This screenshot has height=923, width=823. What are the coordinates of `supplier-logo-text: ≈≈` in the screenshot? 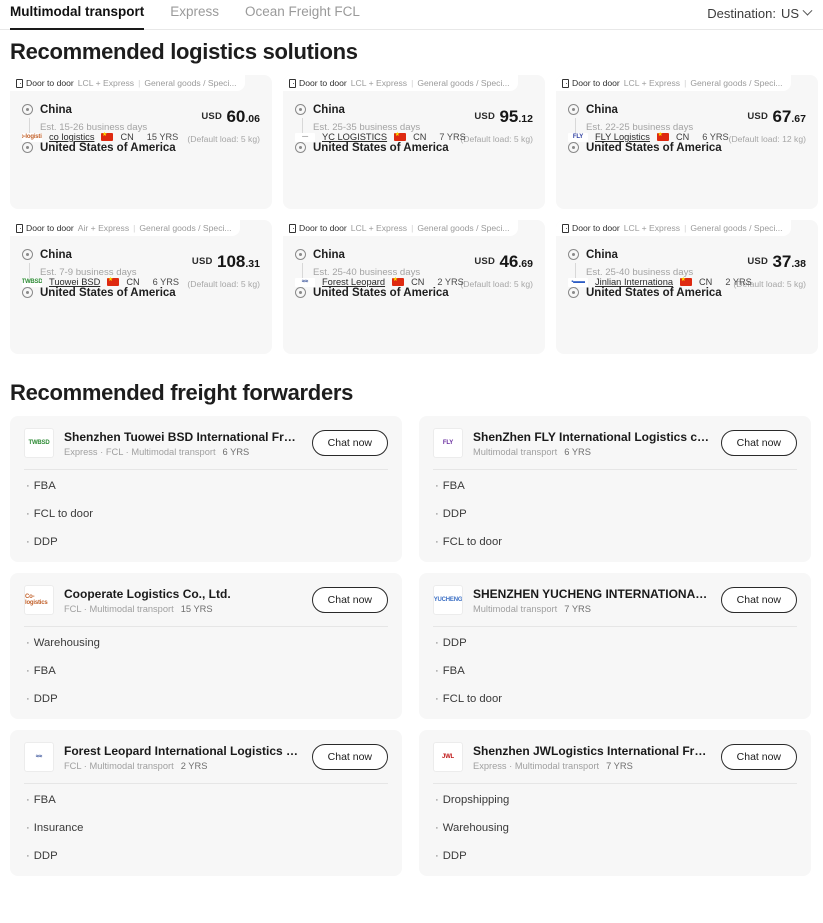 It's located at (305, 282).